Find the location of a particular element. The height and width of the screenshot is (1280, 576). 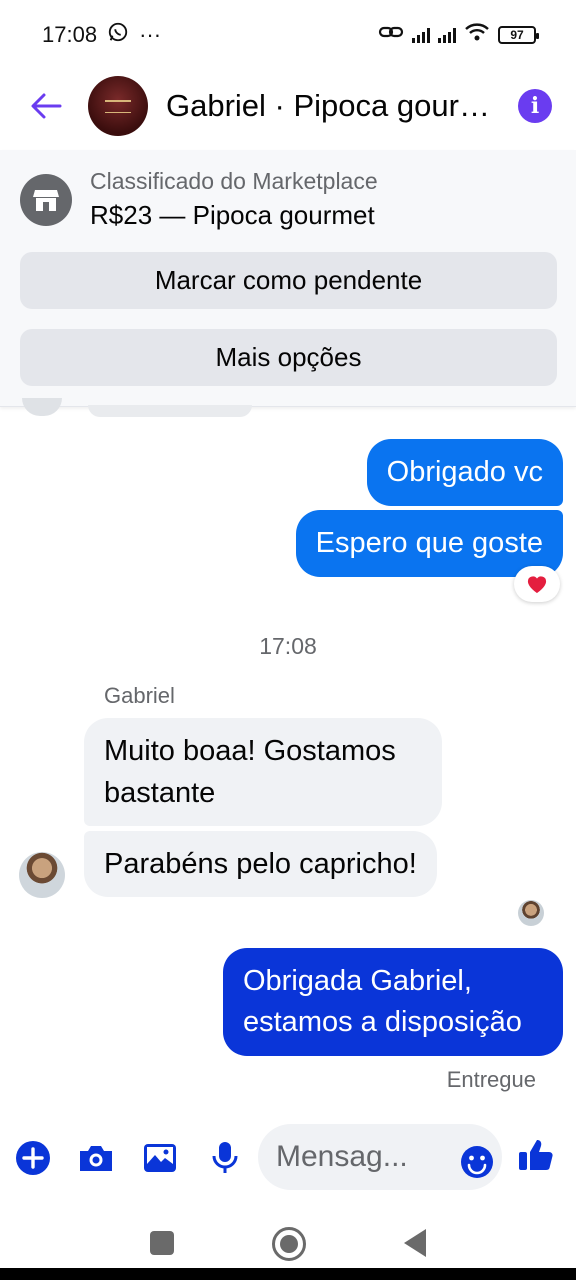

microphone-icon is located at coordinates (225, 1158).